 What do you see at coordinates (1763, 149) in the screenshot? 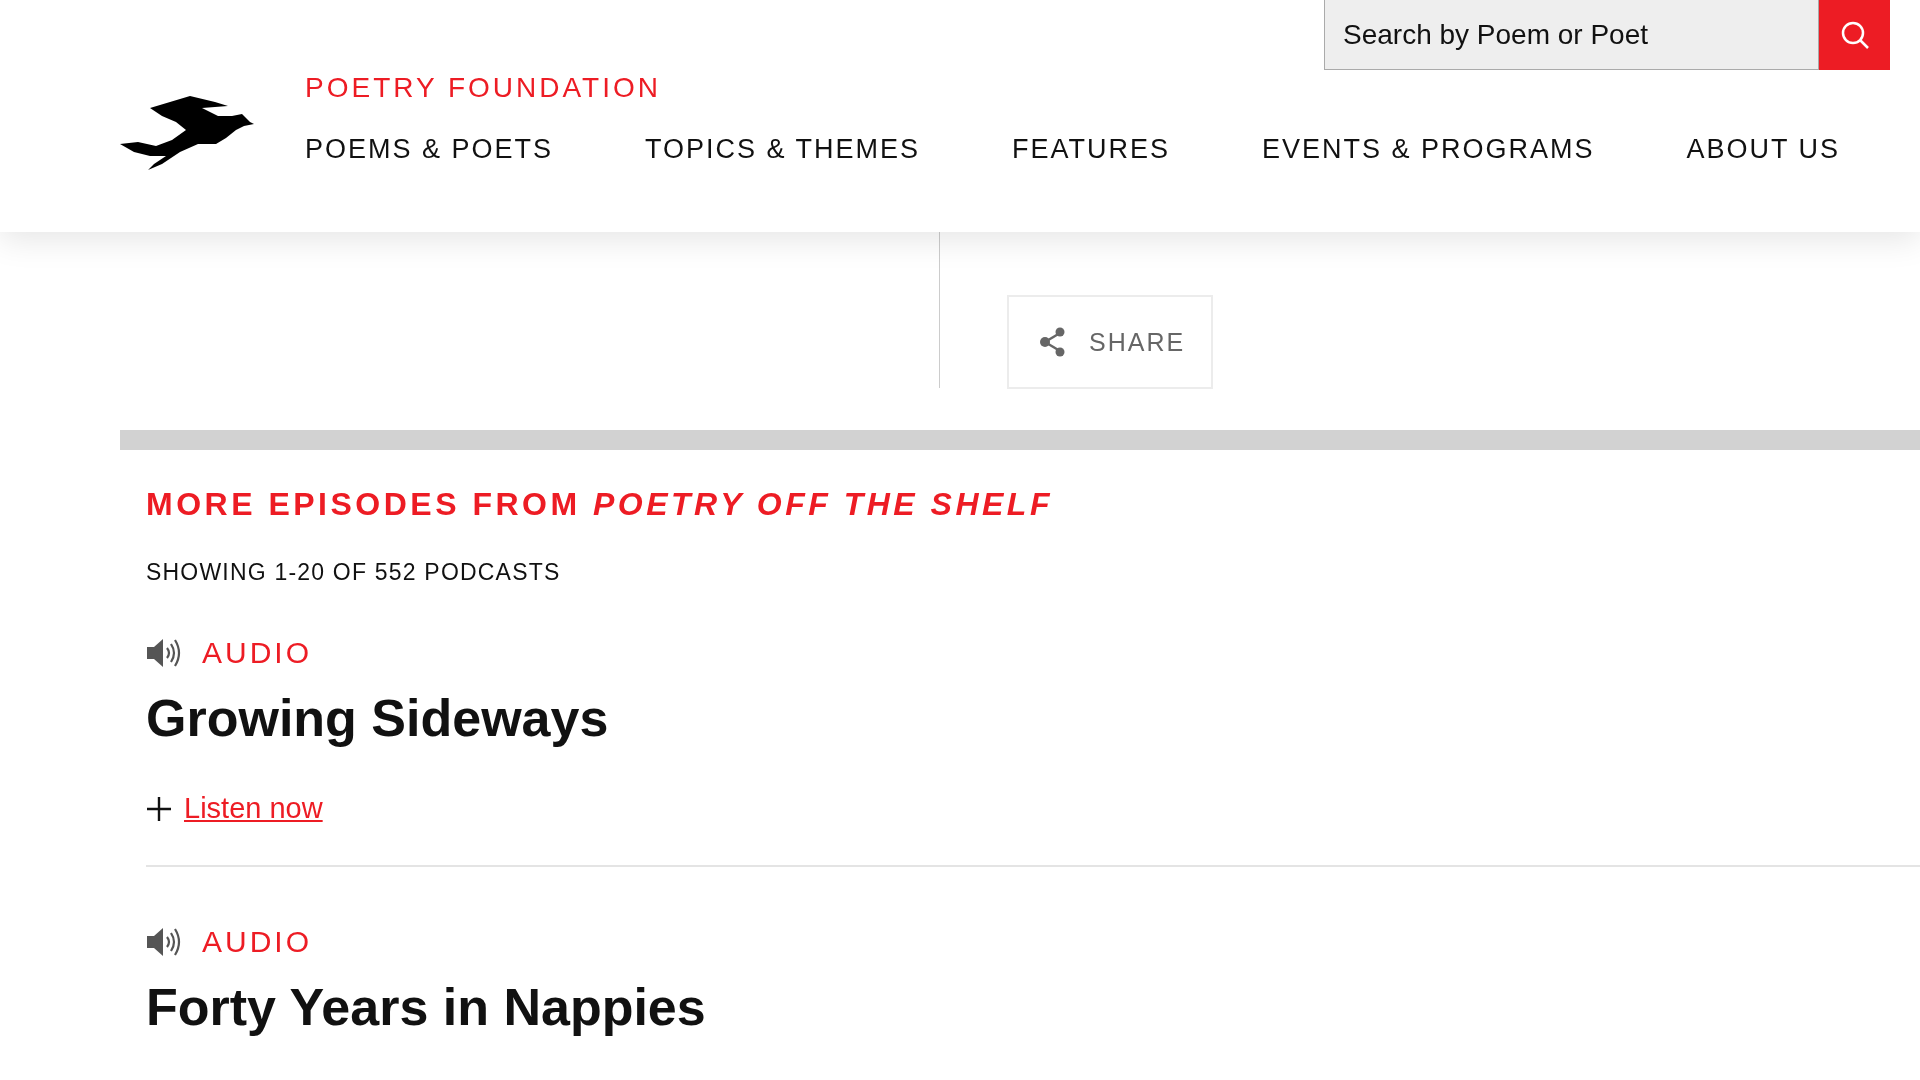
I see `nav-link: ABOUT US` at bounding box center [1763, 149].